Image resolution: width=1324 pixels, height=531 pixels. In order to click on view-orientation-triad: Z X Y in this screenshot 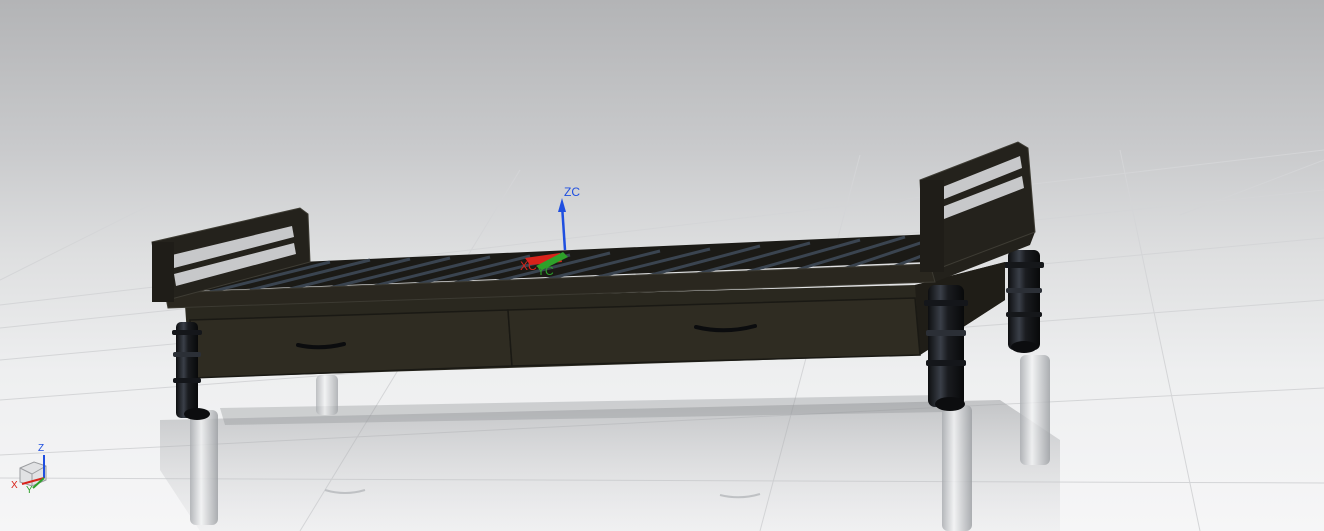, I will do `click(29, 469)`.